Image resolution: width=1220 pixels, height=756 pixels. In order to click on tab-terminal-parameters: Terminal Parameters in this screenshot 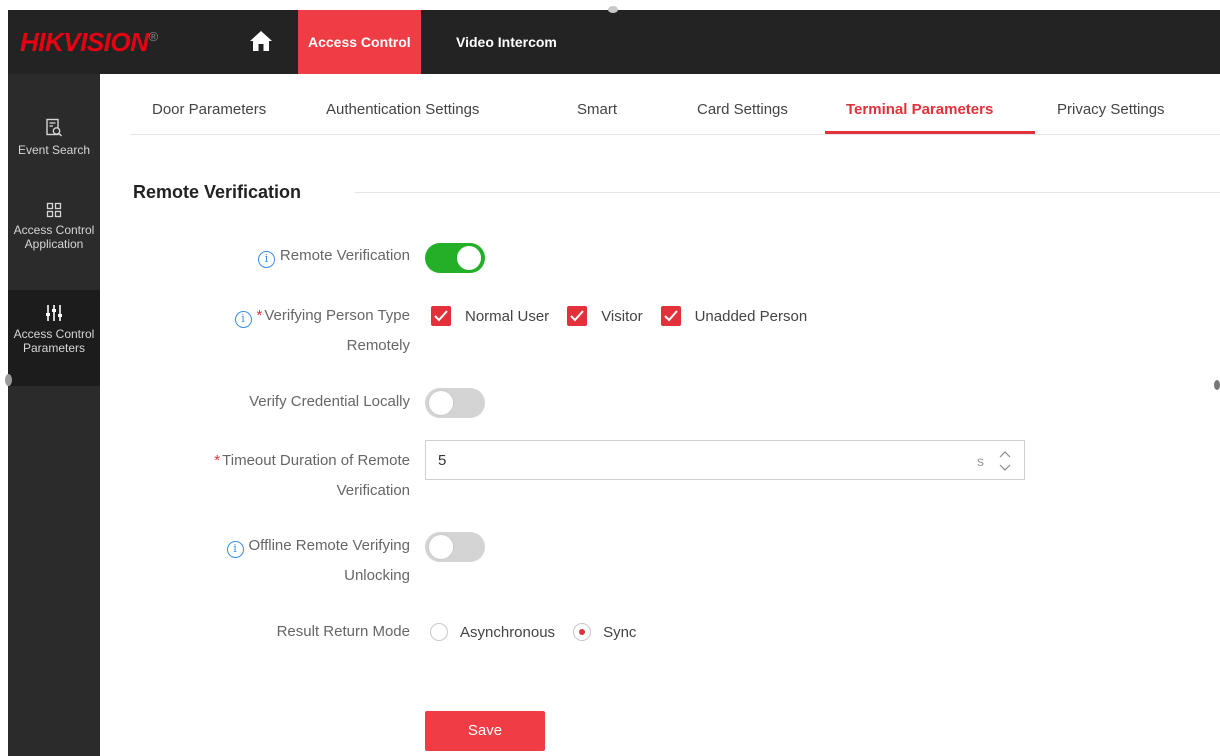, I will do `click(919, 109)`.